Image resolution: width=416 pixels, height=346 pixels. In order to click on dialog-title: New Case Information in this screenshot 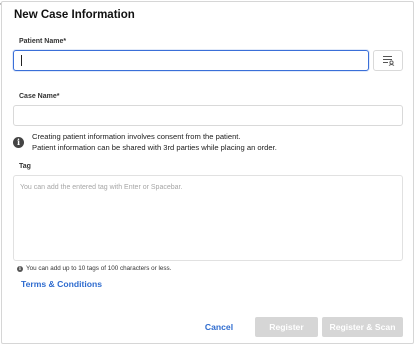, I will do `click(74, 15)`.